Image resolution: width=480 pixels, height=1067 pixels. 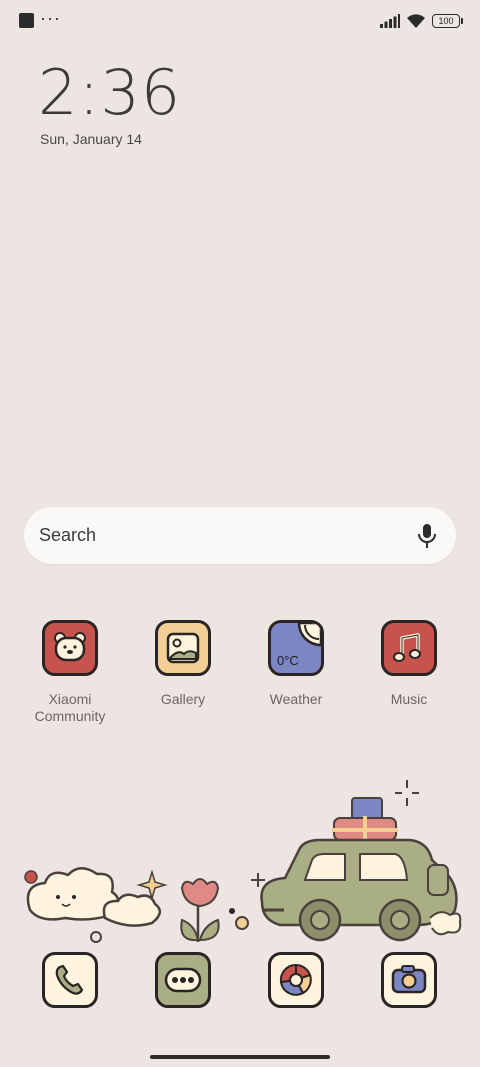 What do you see at coordinates (409, 648) in the screenshot?
I see `music-note-icon` at bounding box center [409, 648].